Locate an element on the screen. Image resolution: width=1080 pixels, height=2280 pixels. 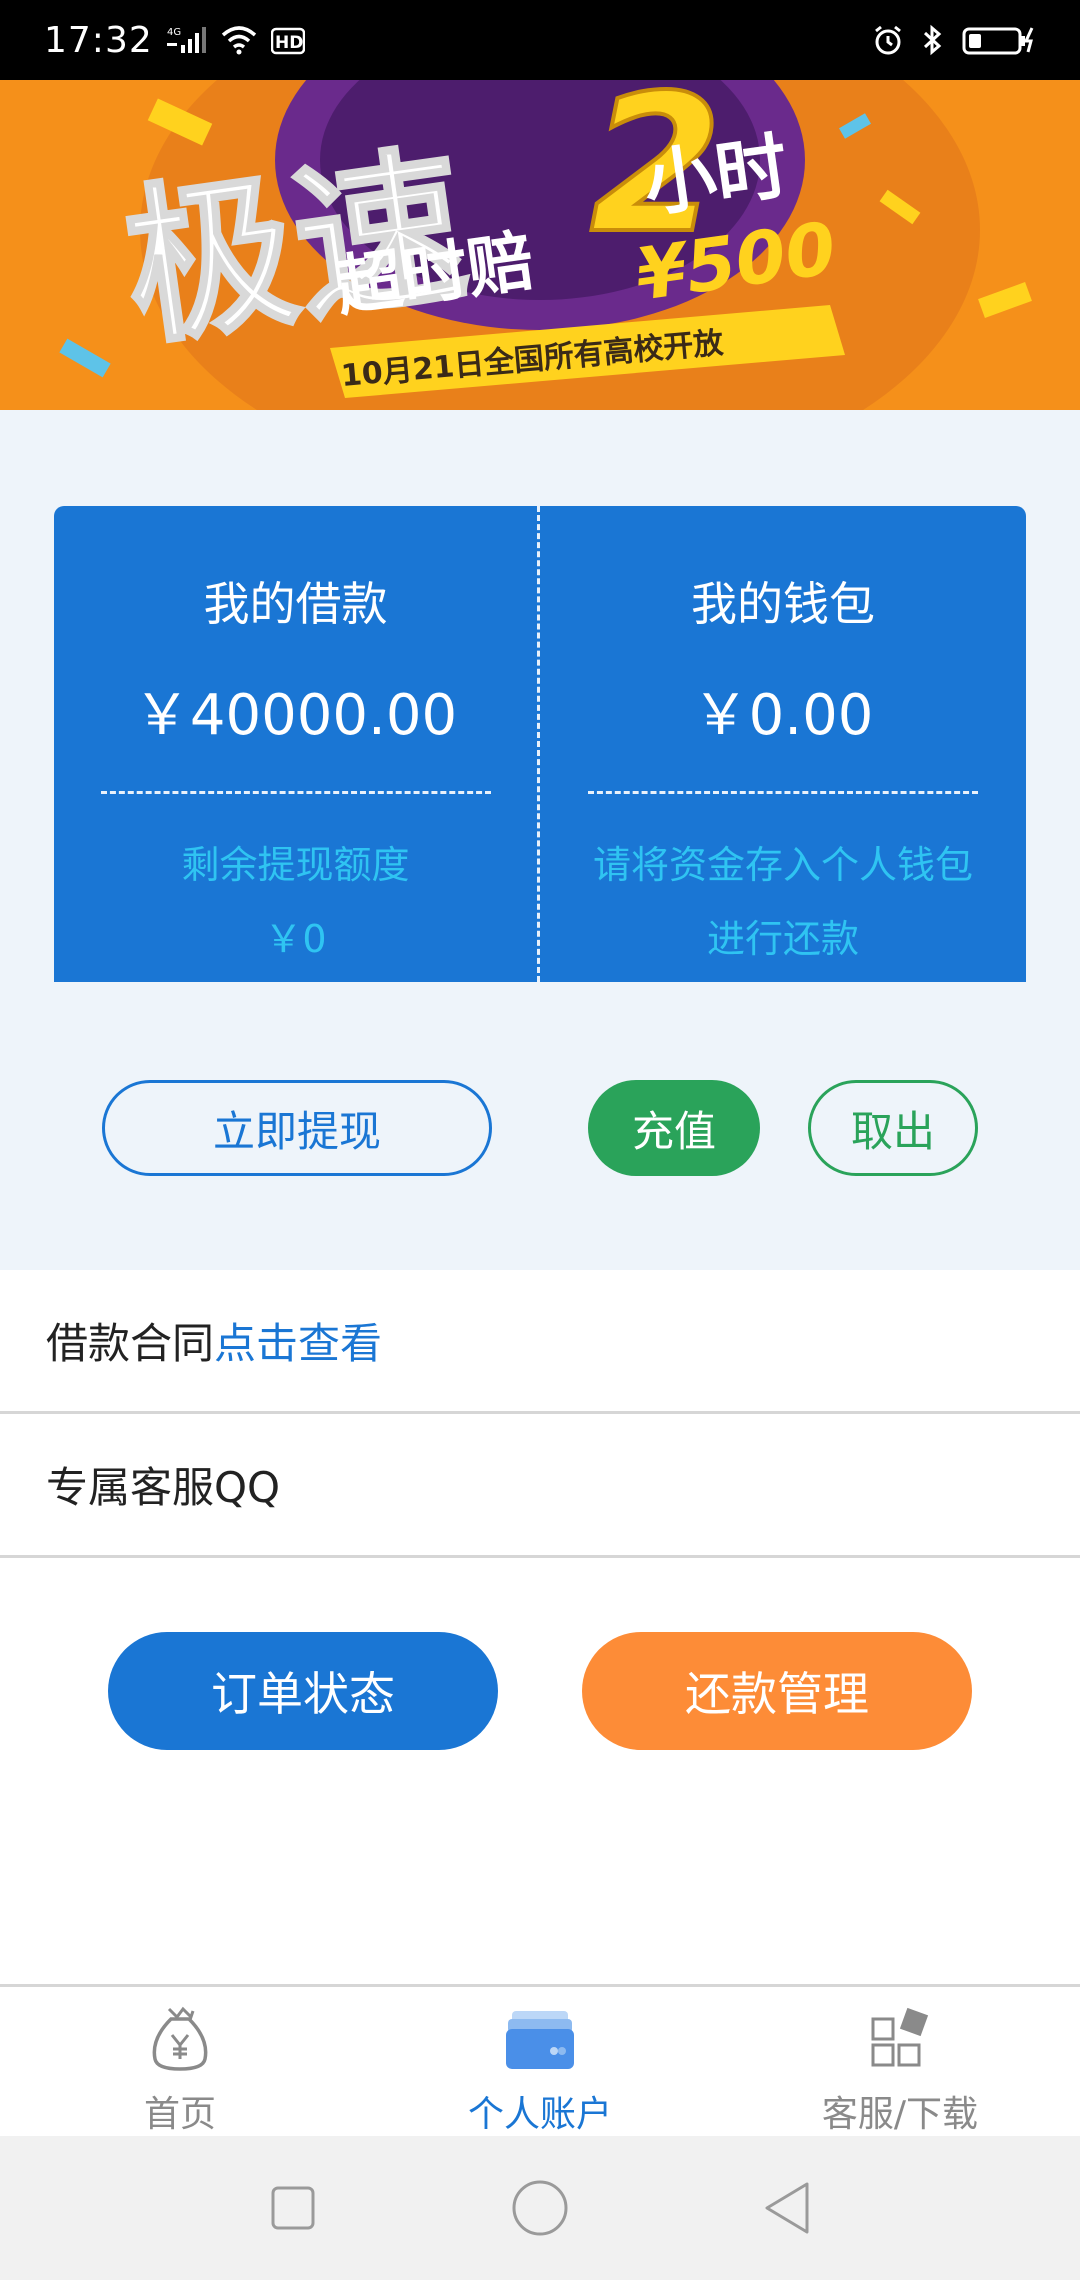
battery-icon is located at coordinates (999, 40).